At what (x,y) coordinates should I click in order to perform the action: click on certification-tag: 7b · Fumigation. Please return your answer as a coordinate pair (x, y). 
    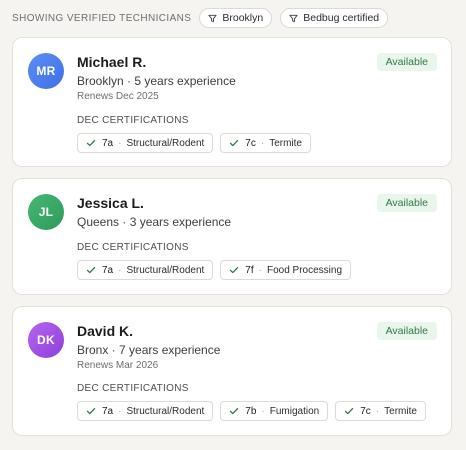
    Looking at the image, I should click on (274, 411).